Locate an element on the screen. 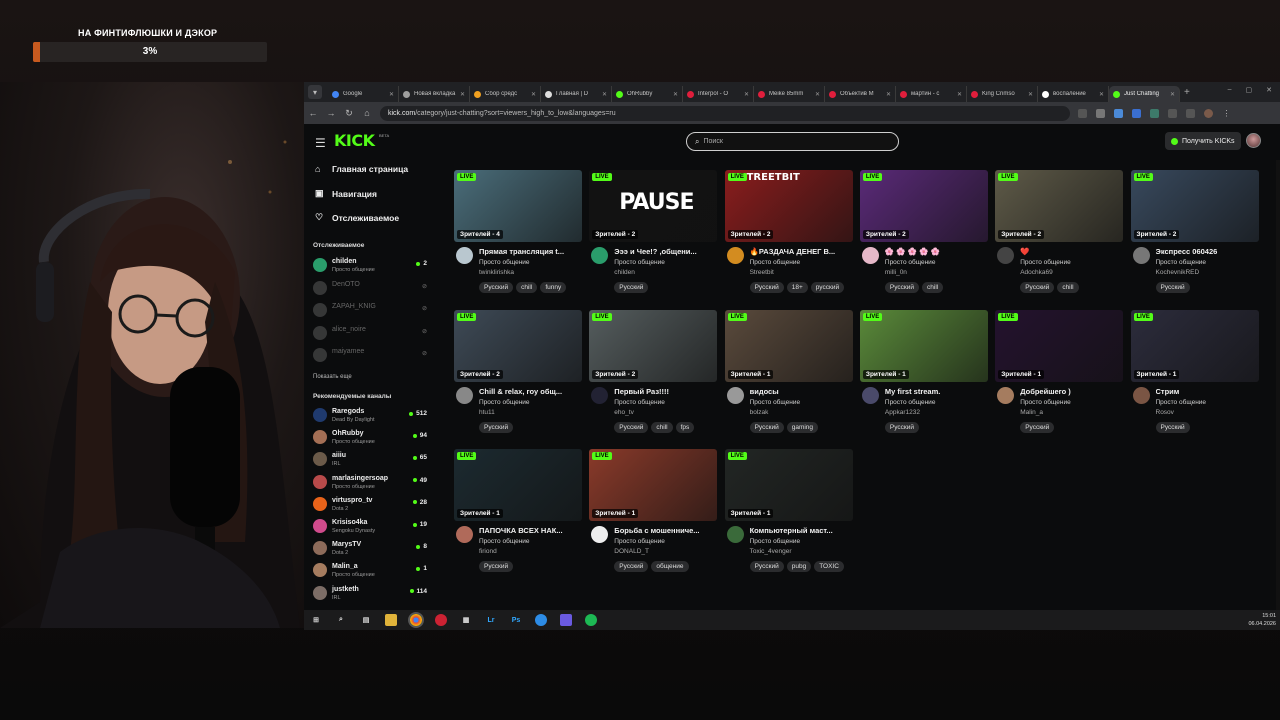 Image resolution: width=1280 pixels, height=720 pixels. chrome-icon is located at coordinates (416, 620).